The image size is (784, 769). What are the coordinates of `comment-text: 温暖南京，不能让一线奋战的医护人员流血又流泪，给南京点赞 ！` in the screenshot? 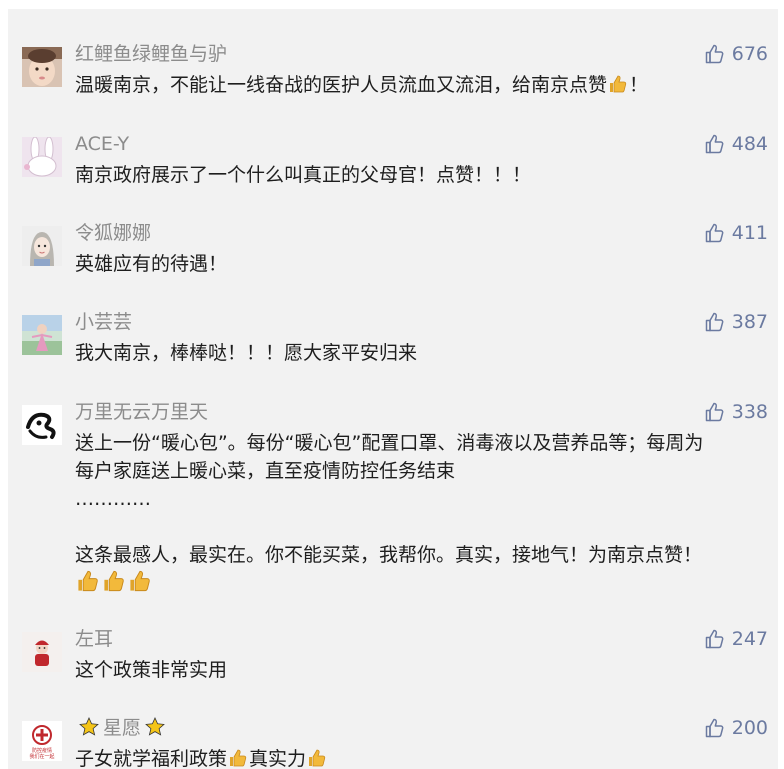 It's located at (361, 85).